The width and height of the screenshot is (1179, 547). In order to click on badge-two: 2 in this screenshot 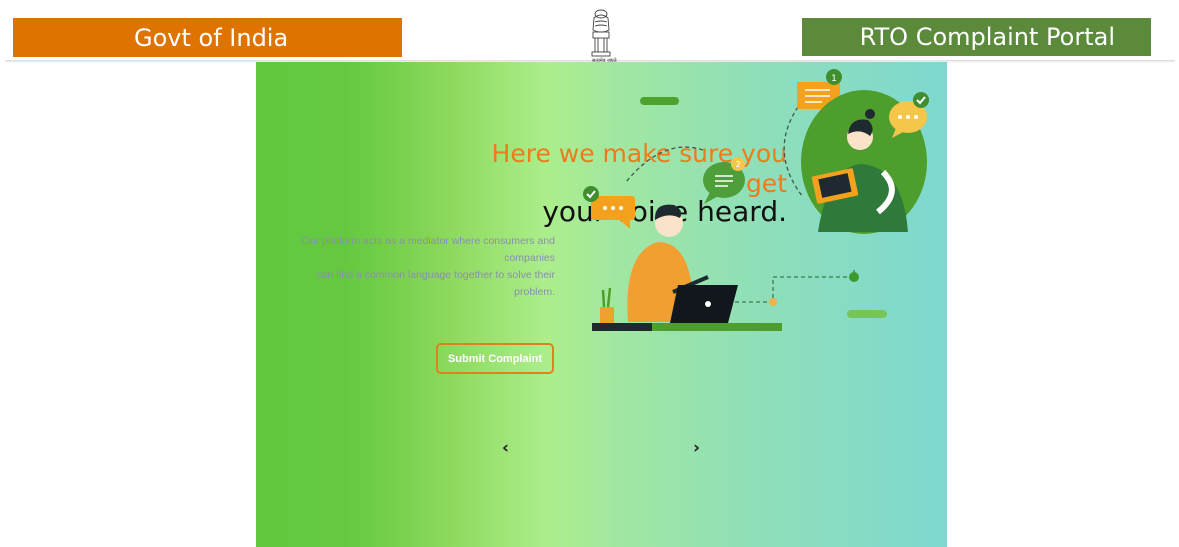, I will do `click(737, 164)`.